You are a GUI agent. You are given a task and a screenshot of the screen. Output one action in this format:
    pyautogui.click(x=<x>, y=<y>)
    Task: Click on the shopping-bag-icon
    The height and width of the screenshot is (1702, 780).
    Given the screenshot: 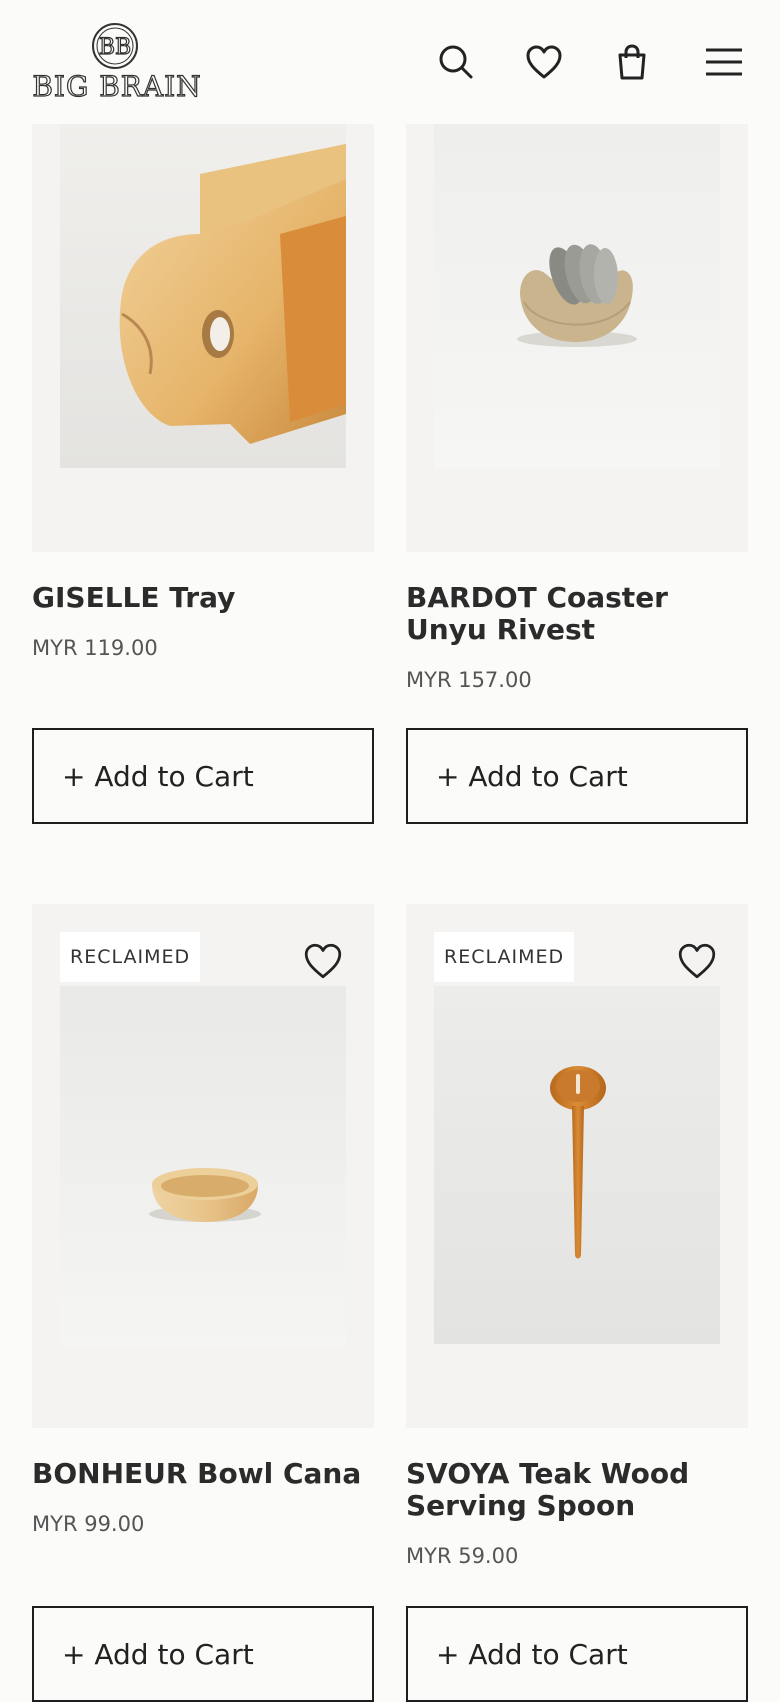 What is the action you would take?
    pyautogui.click(x=632, y=62)
    